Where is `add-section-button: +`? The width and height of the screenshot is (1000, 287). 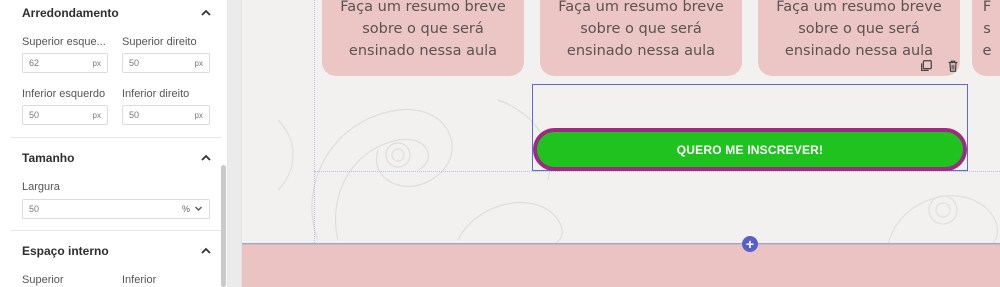
add-section-button: + is located at coordinates (750, 244).